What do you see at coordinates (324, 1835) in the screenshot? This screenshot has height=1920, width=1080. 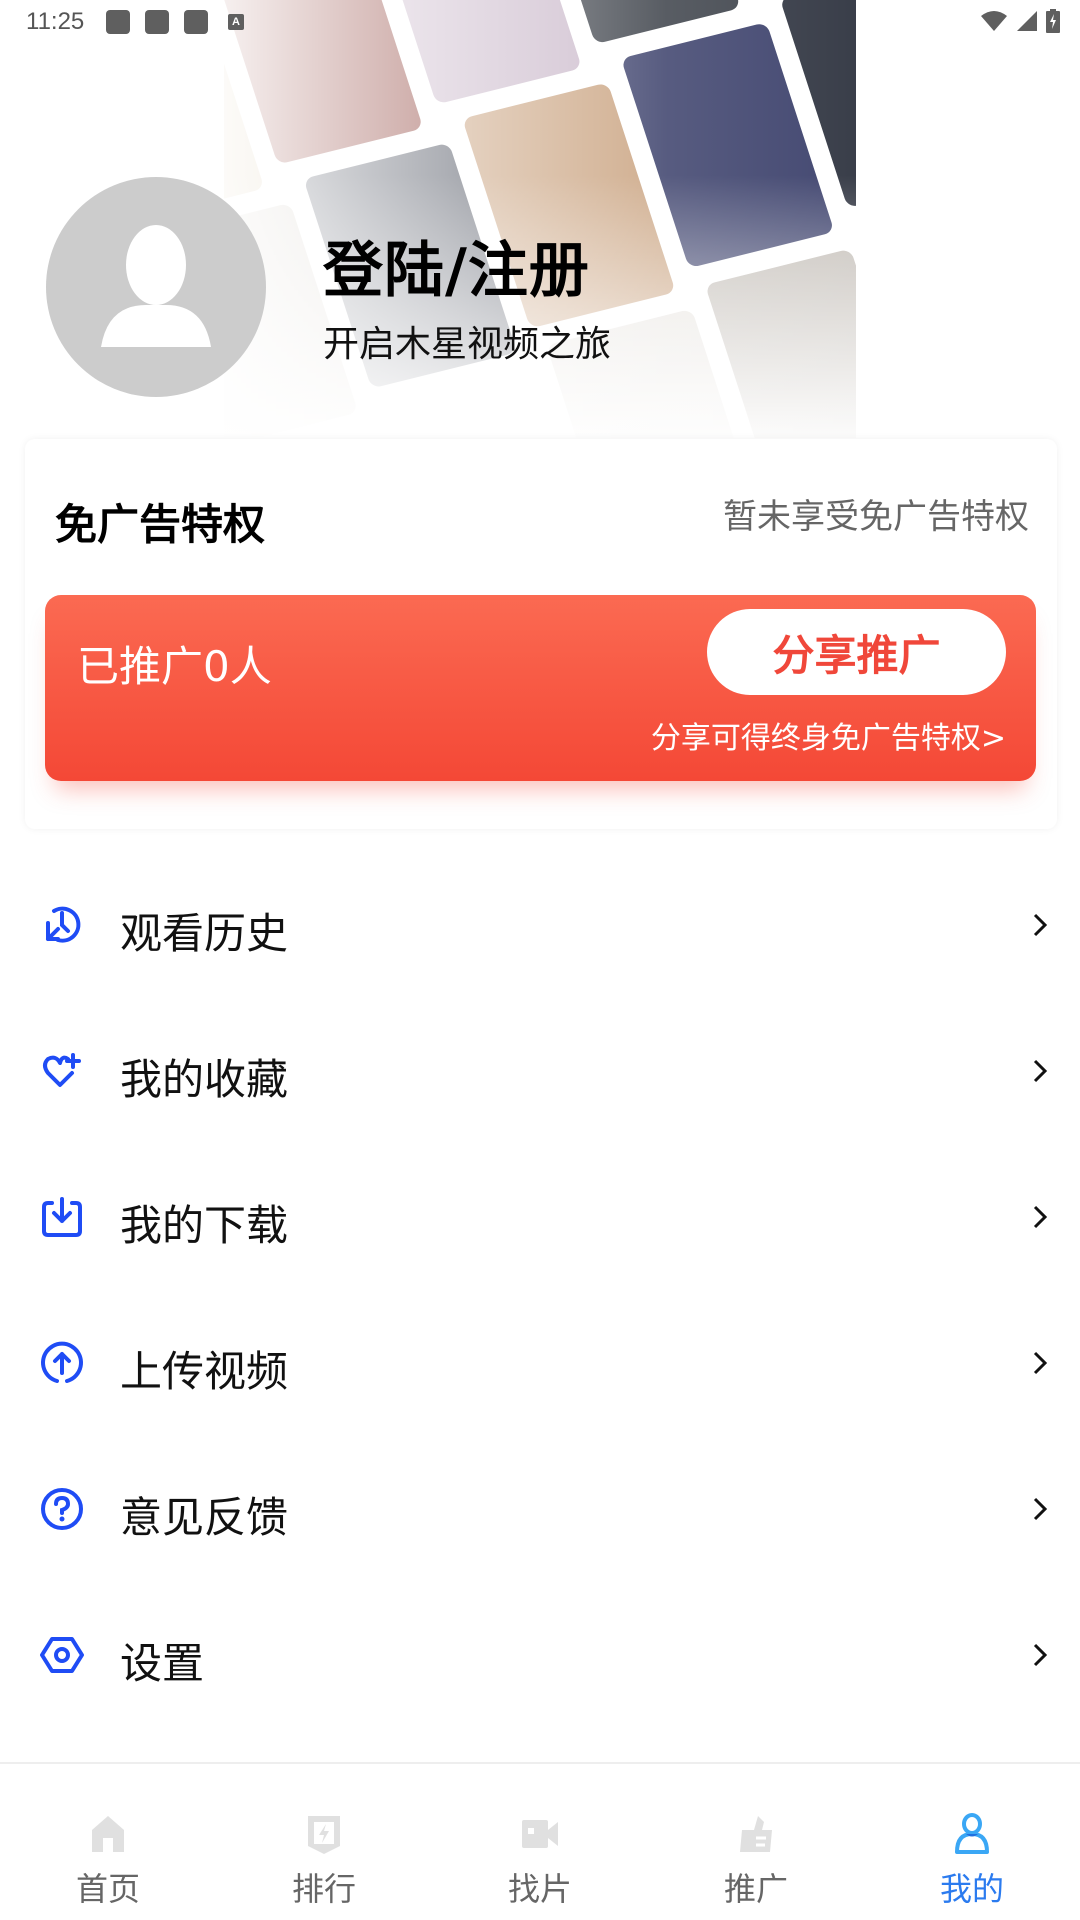 I see `ranking-icon` at bounding box center [324, 1835].